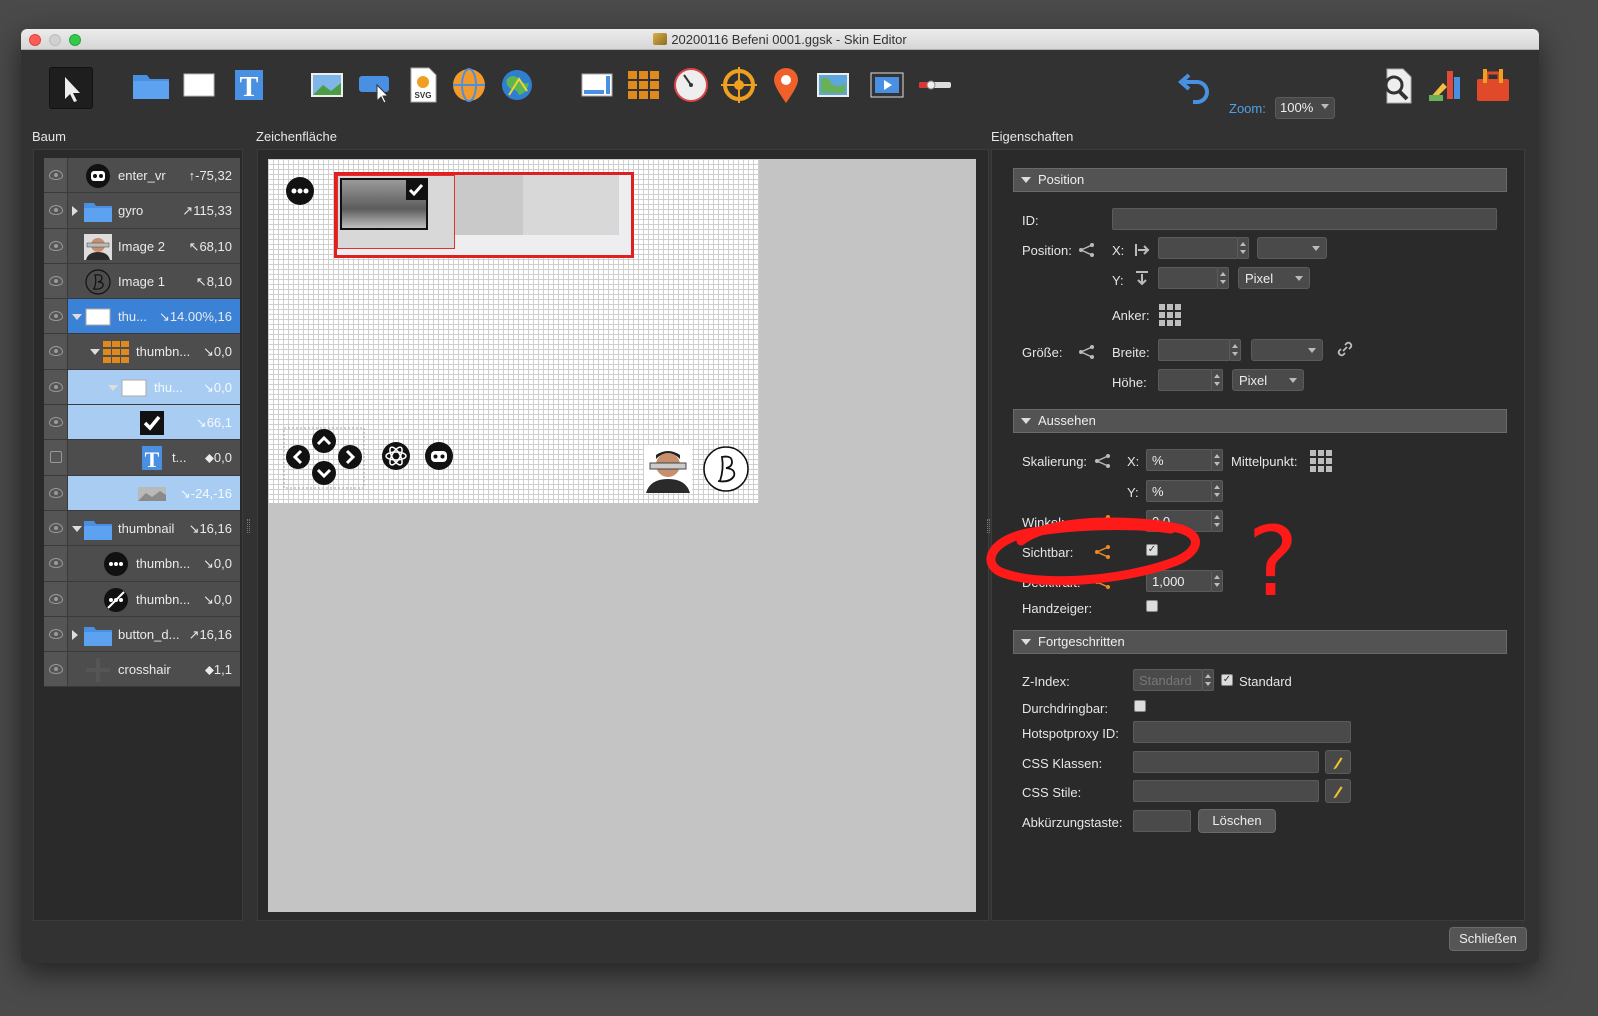 The image size is (1598, 1016). What do you see at coordinates (55, 40) in the screenshot?
I see `minimize-window-button` at bounding box center [55, 40].